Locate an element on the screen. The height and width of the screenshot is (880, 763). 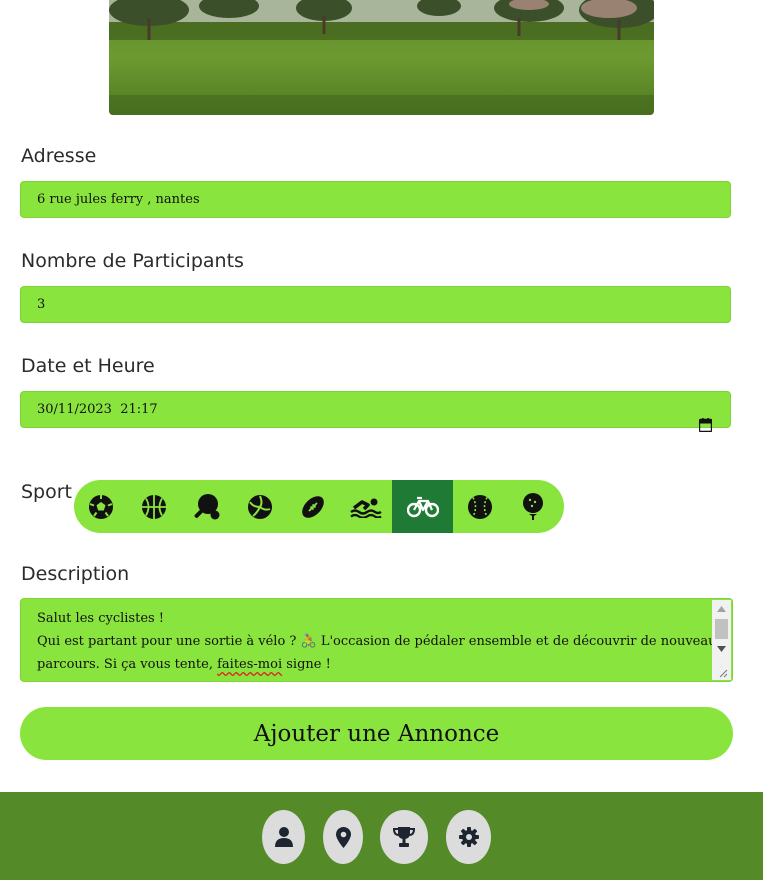
ping-pong-icon is located at coordinates (206, 506).